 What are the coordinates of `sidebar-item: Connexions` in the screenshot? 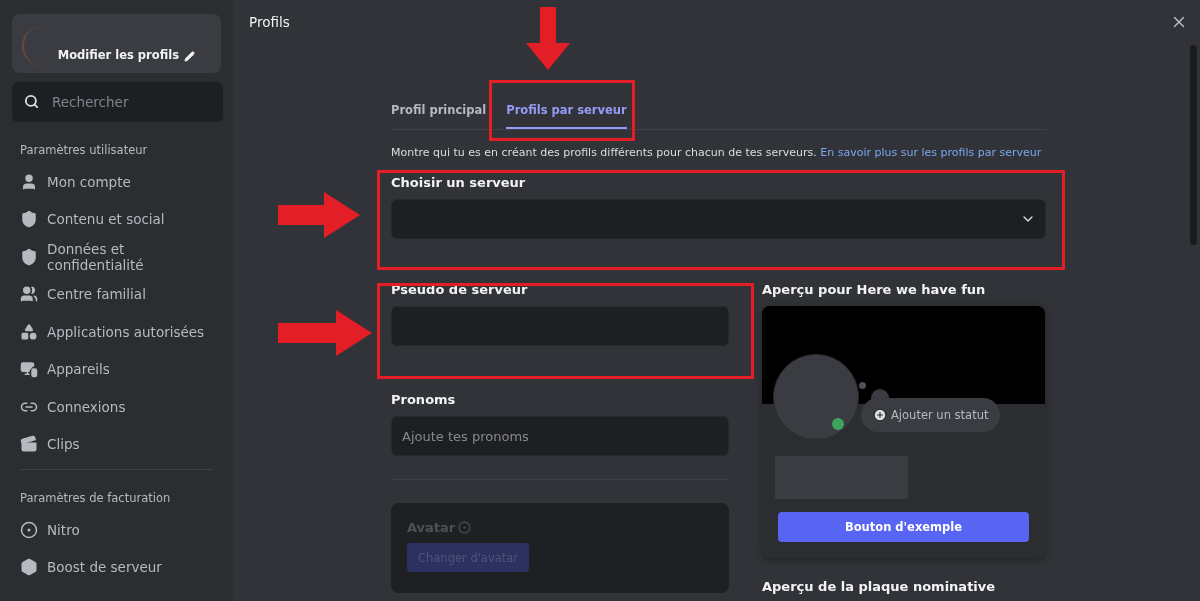 It's located at (116, 407).